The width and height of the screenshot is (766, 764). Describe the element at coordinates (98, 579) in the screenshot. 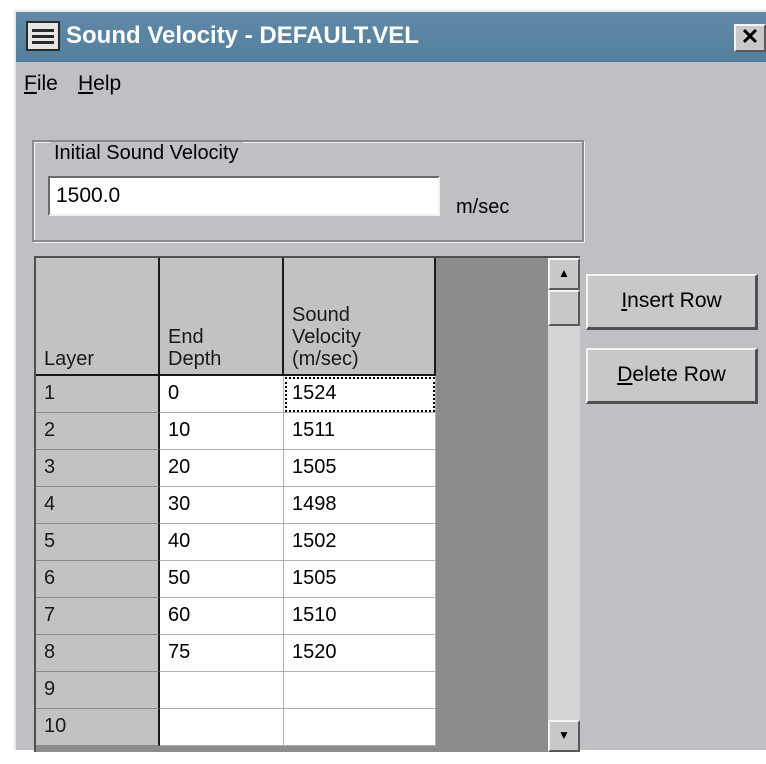

I see `row-layer-cell: 6` at that location.